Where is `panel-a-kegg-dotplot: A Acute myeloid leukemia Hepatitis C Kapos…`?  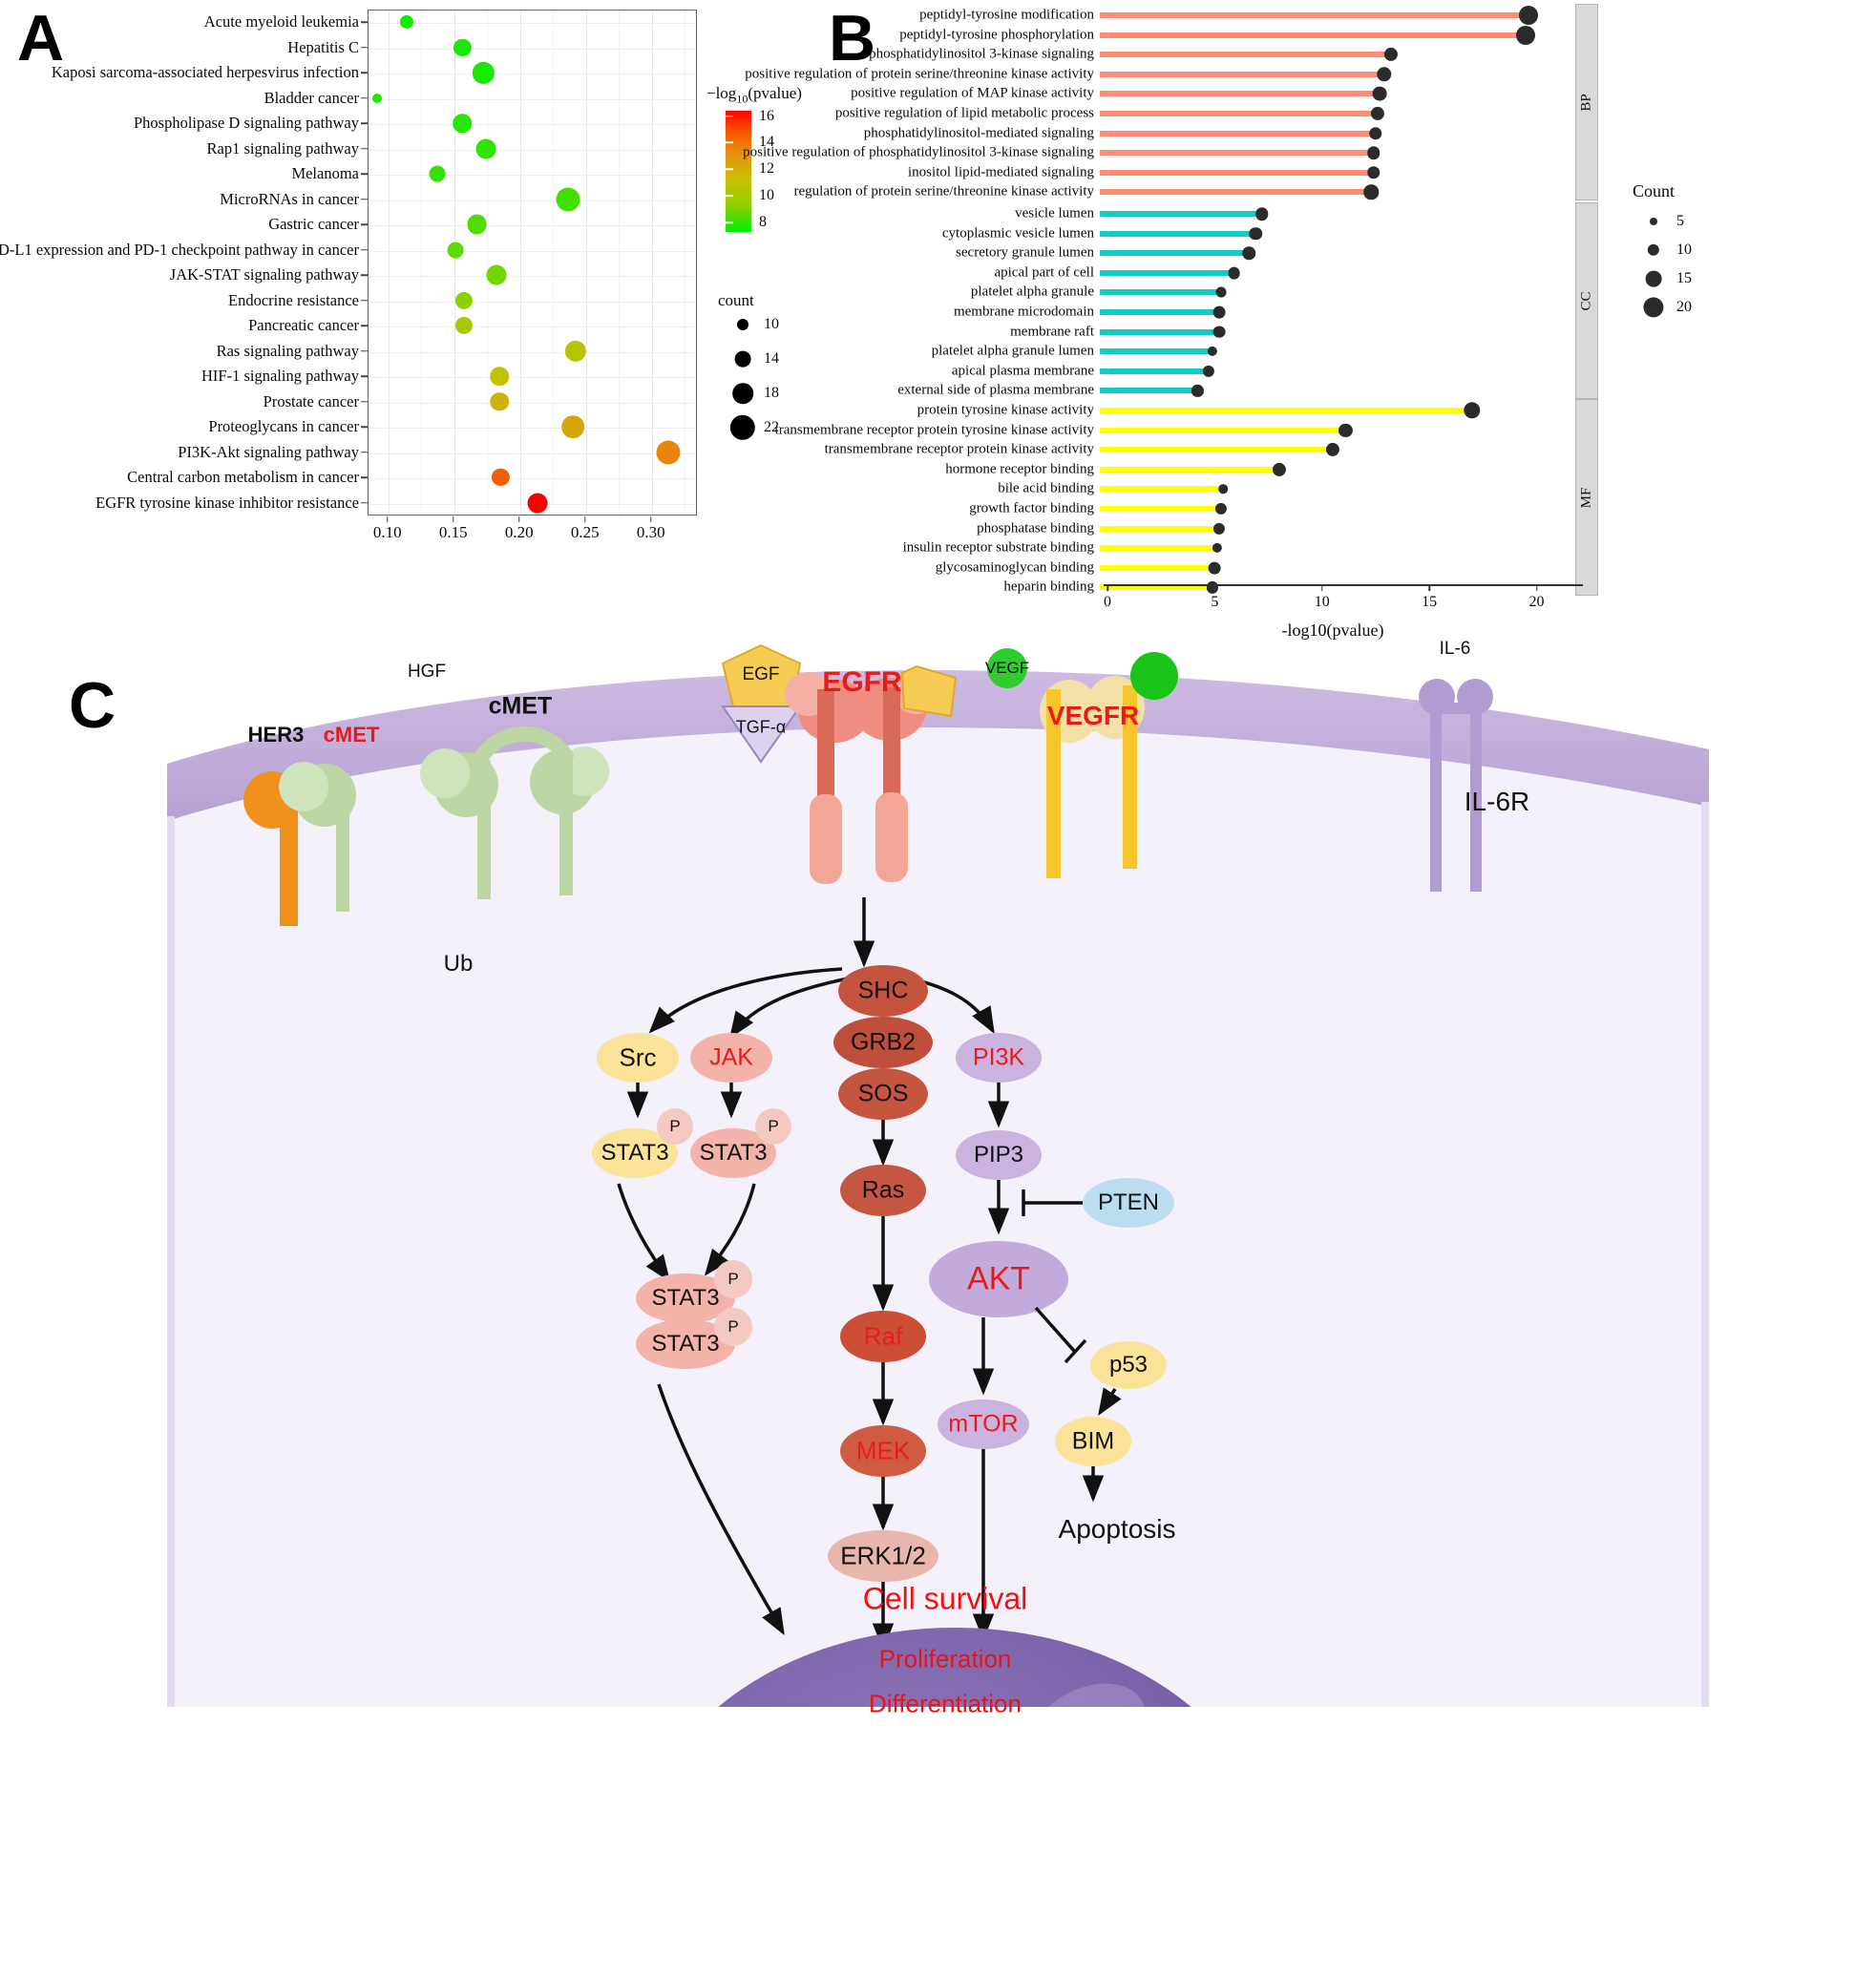 panel-a-kegg-dotplot: A Acute myeloid leukemia Hepatitis C Kapos… is located at coordinates (410, 305).